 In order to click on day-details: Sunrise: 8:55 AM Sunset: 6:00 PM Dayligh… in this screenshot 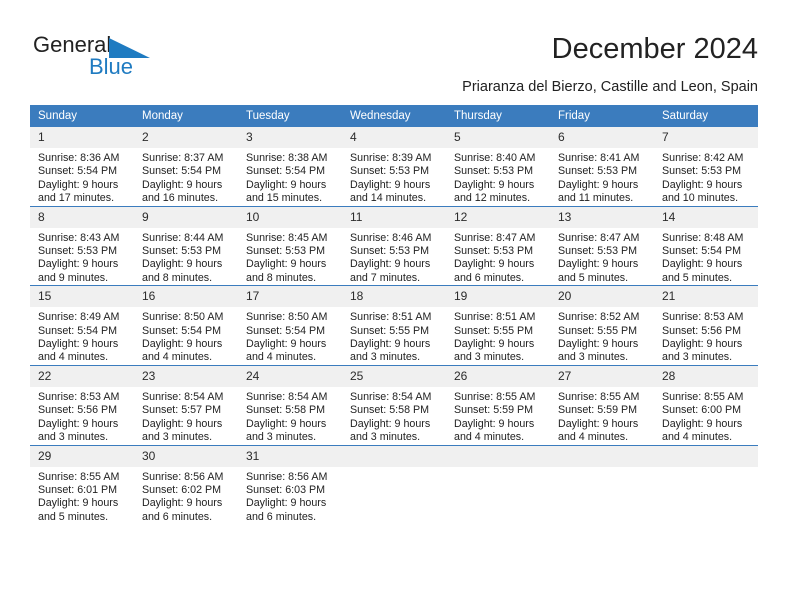, I will do `click(706, 416)`.